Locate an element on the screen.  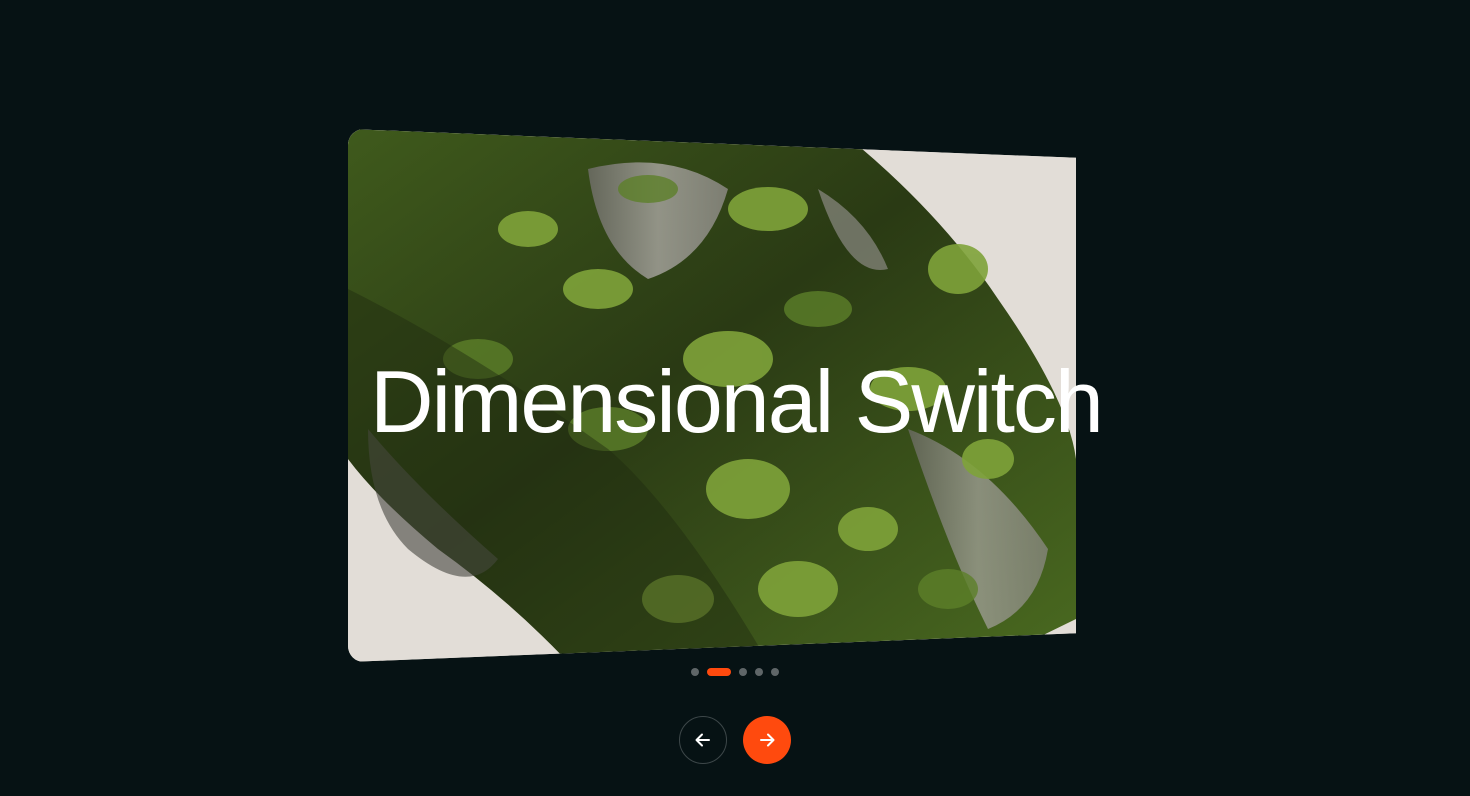
arrow-left-icon is located at coordinates (702, 740).